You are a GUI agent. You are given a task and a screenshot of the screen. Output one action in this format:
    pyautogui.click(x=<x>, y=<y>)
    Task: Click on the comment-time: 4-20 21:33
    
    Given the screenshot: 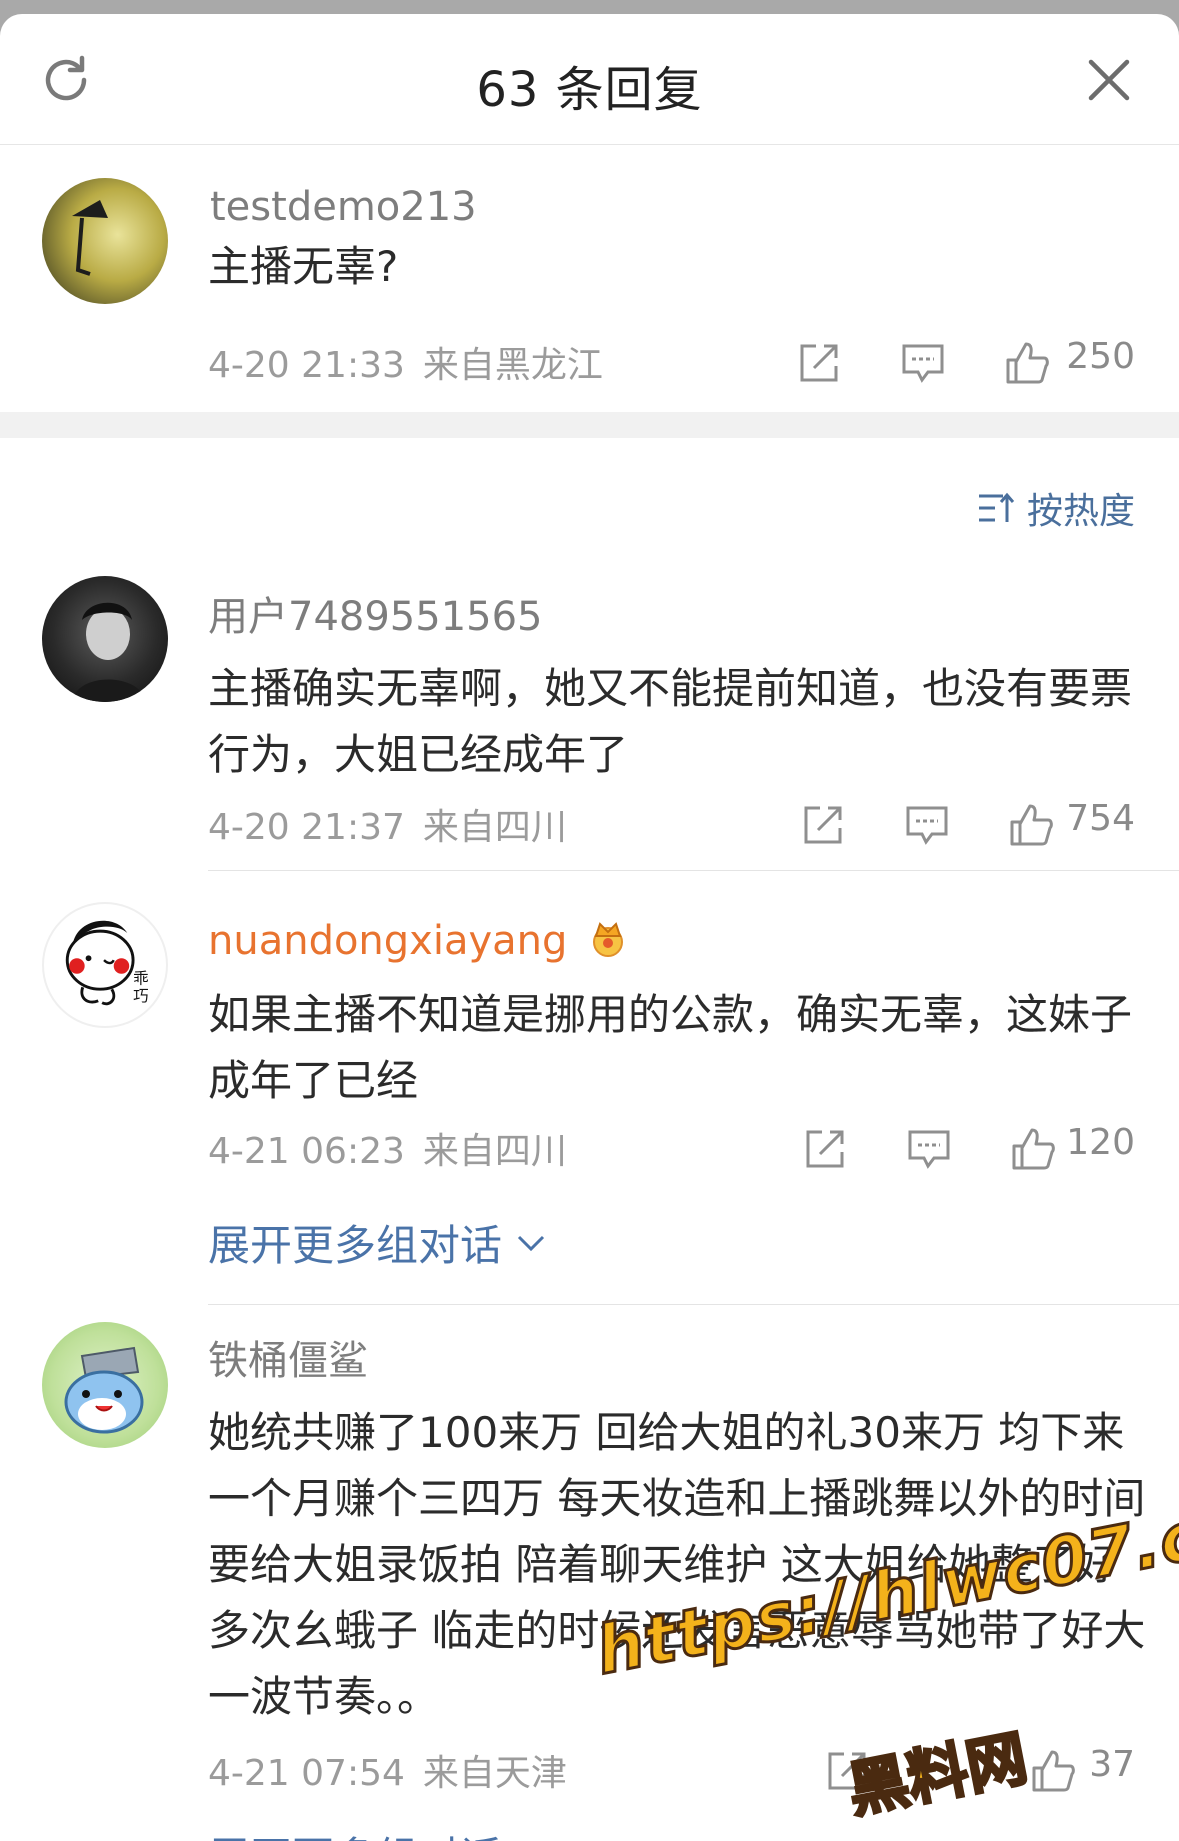 What is the action you would take?
    pyautogui.click(x=306, y=365)
    